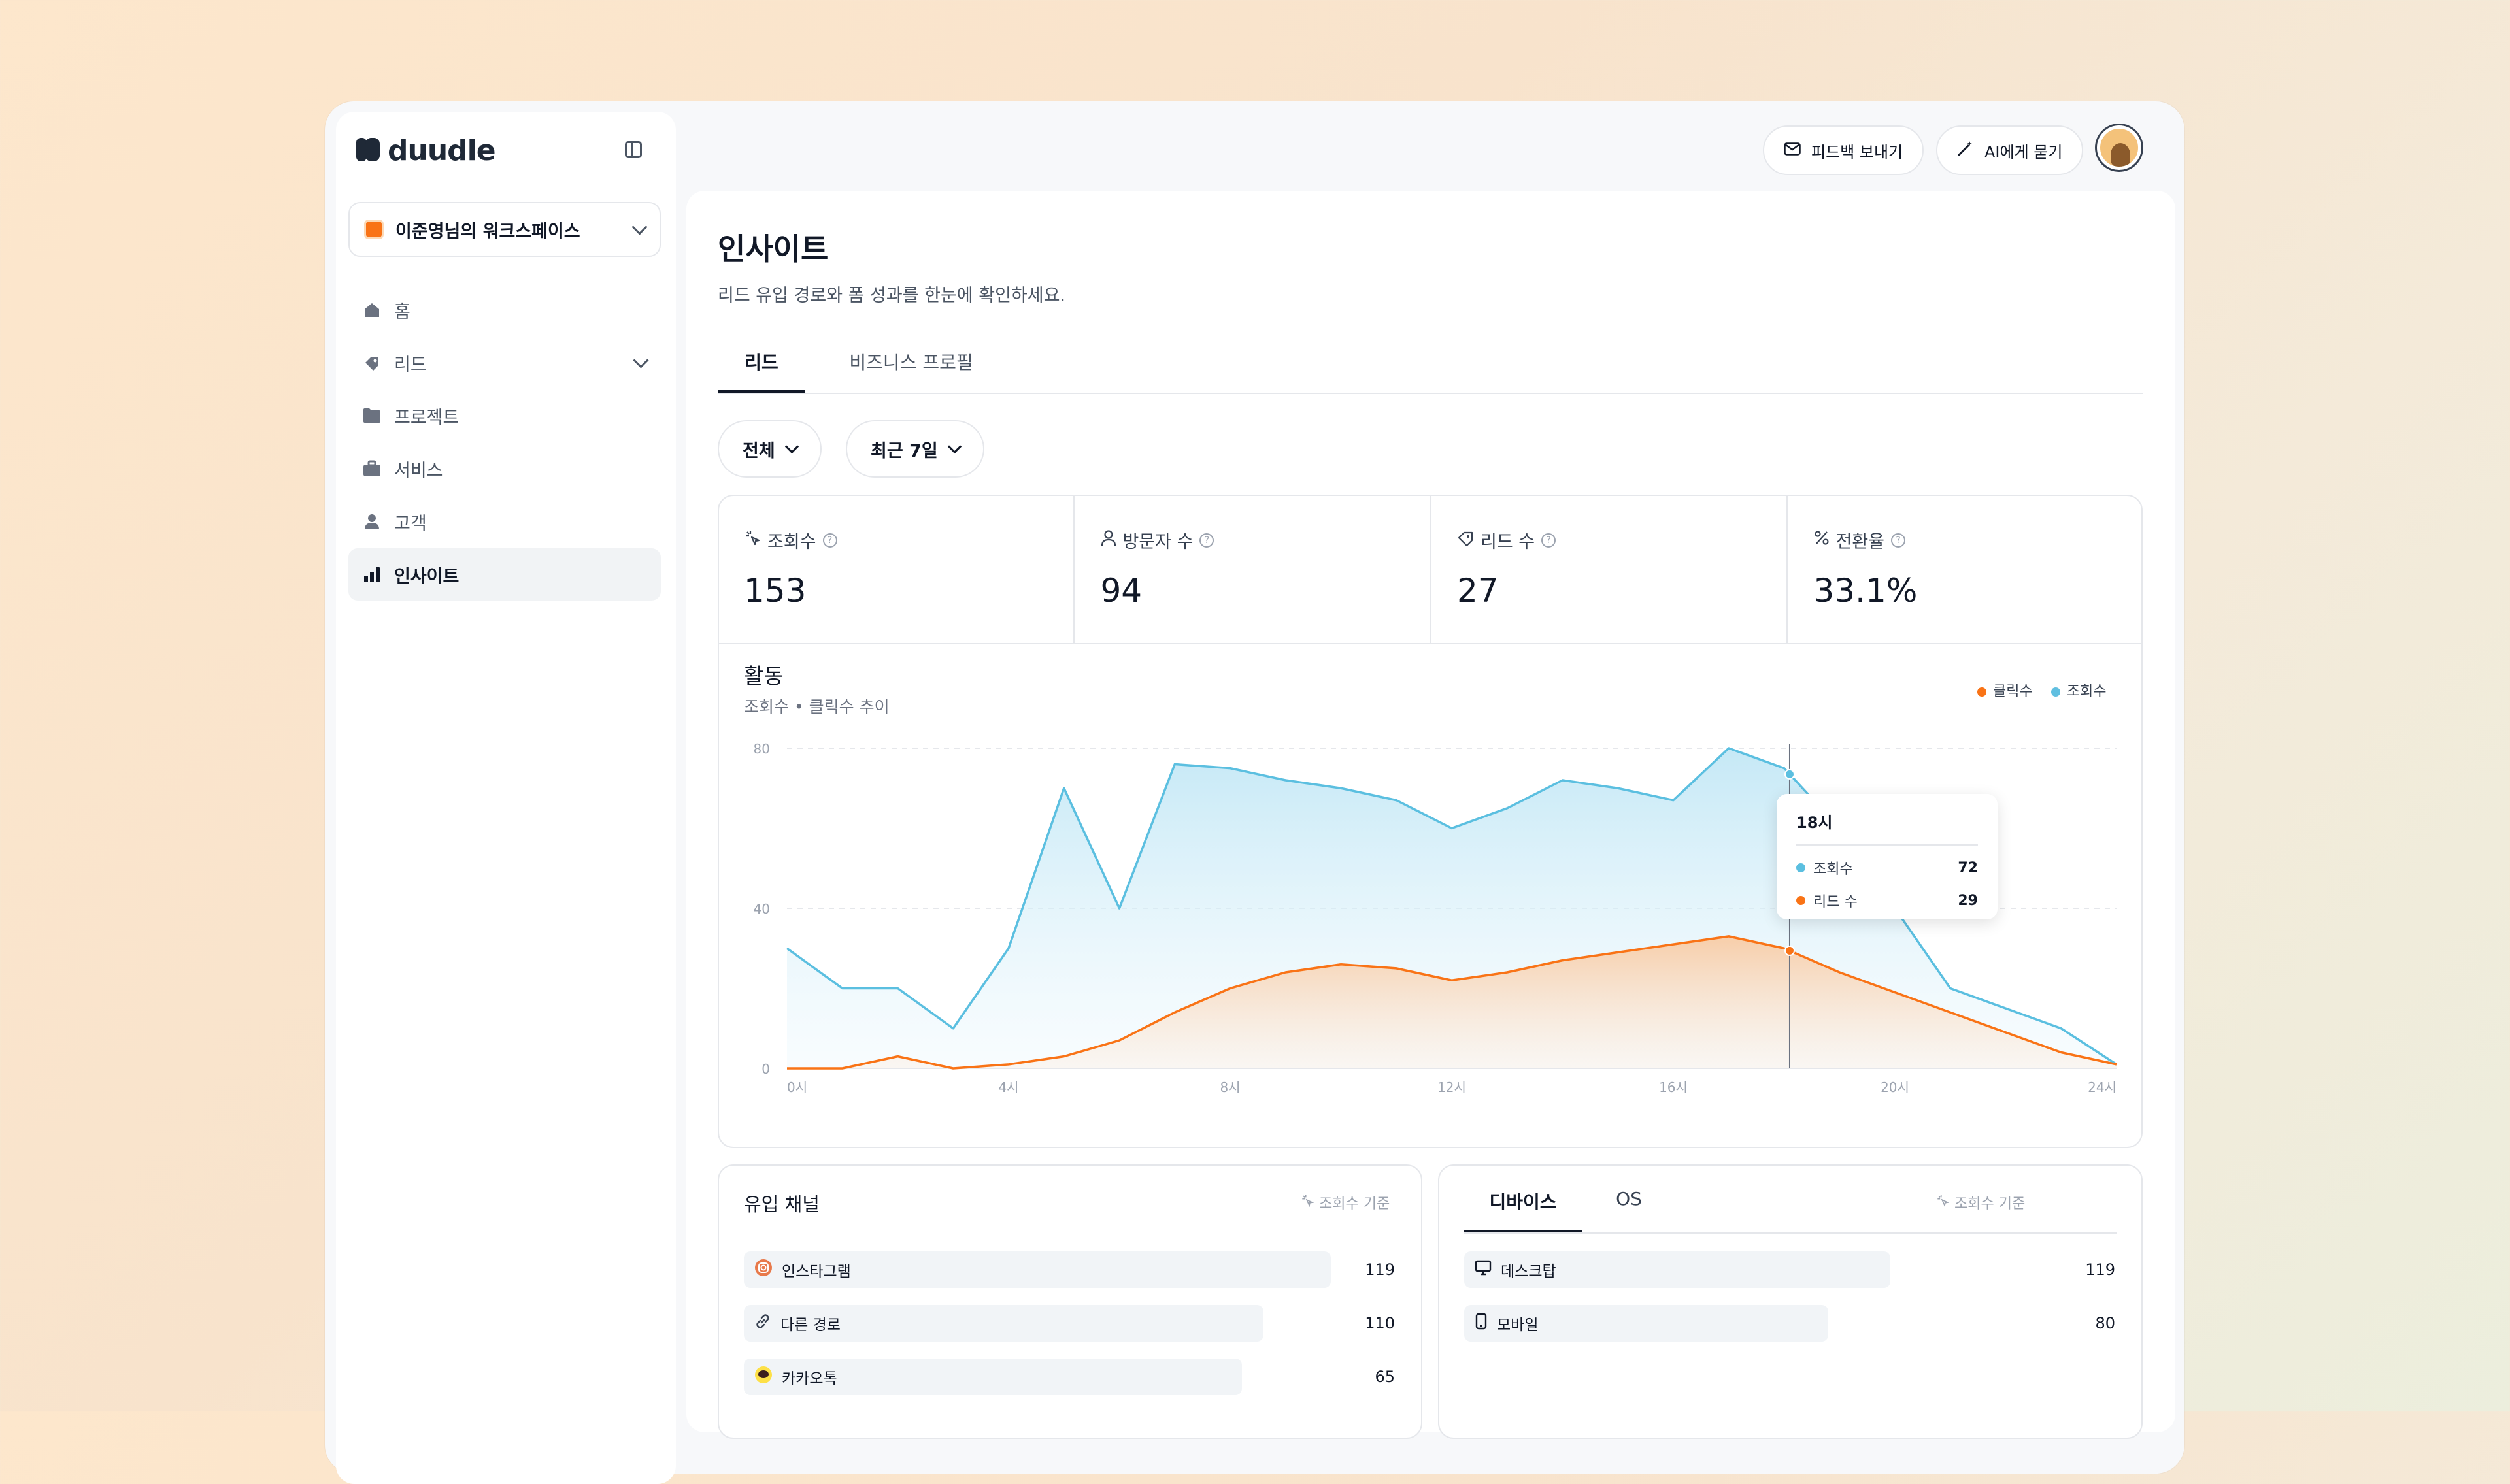  I want to click on channel-row-other: 다른 경로 110, so click(1070, 1323).